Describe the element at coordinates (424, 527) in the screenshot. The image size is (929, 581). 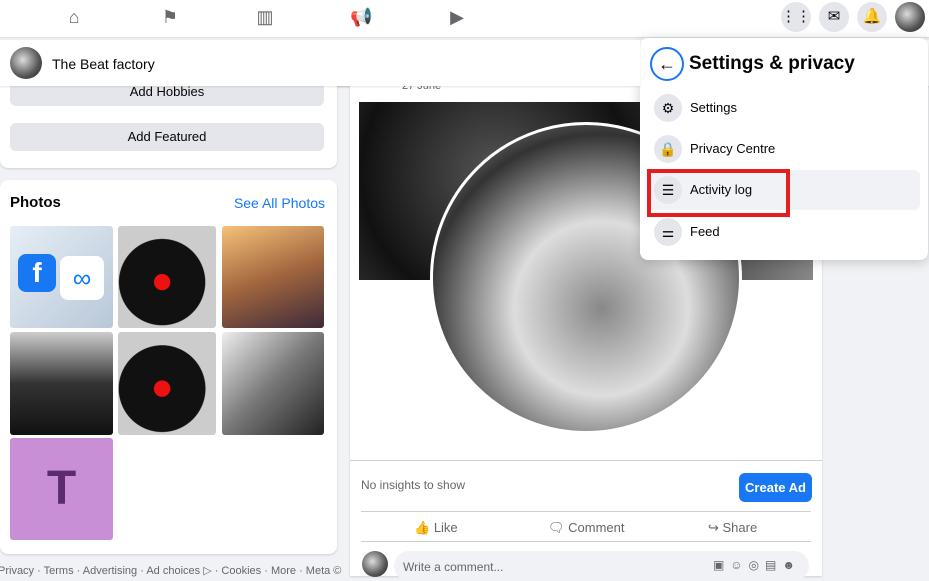
I see `like-icon: 👍` at that location.